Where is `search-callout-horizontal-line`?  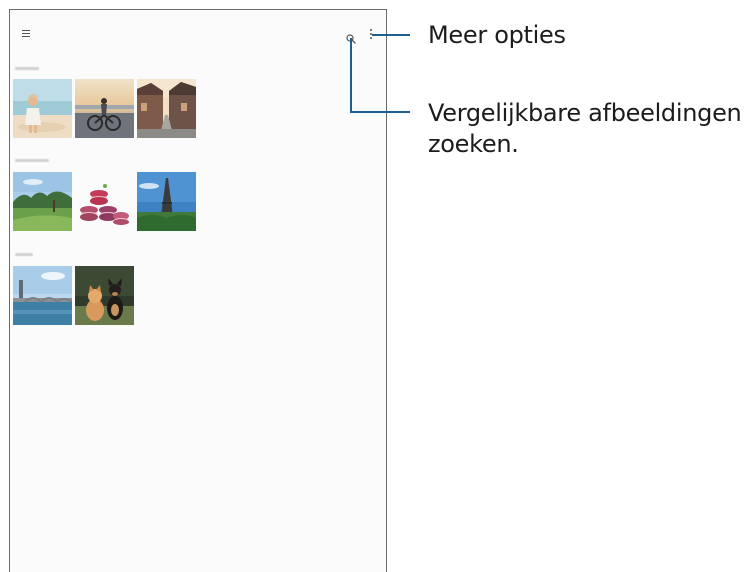 search-callout-horizontal-line is located at coordinates (380, 112).